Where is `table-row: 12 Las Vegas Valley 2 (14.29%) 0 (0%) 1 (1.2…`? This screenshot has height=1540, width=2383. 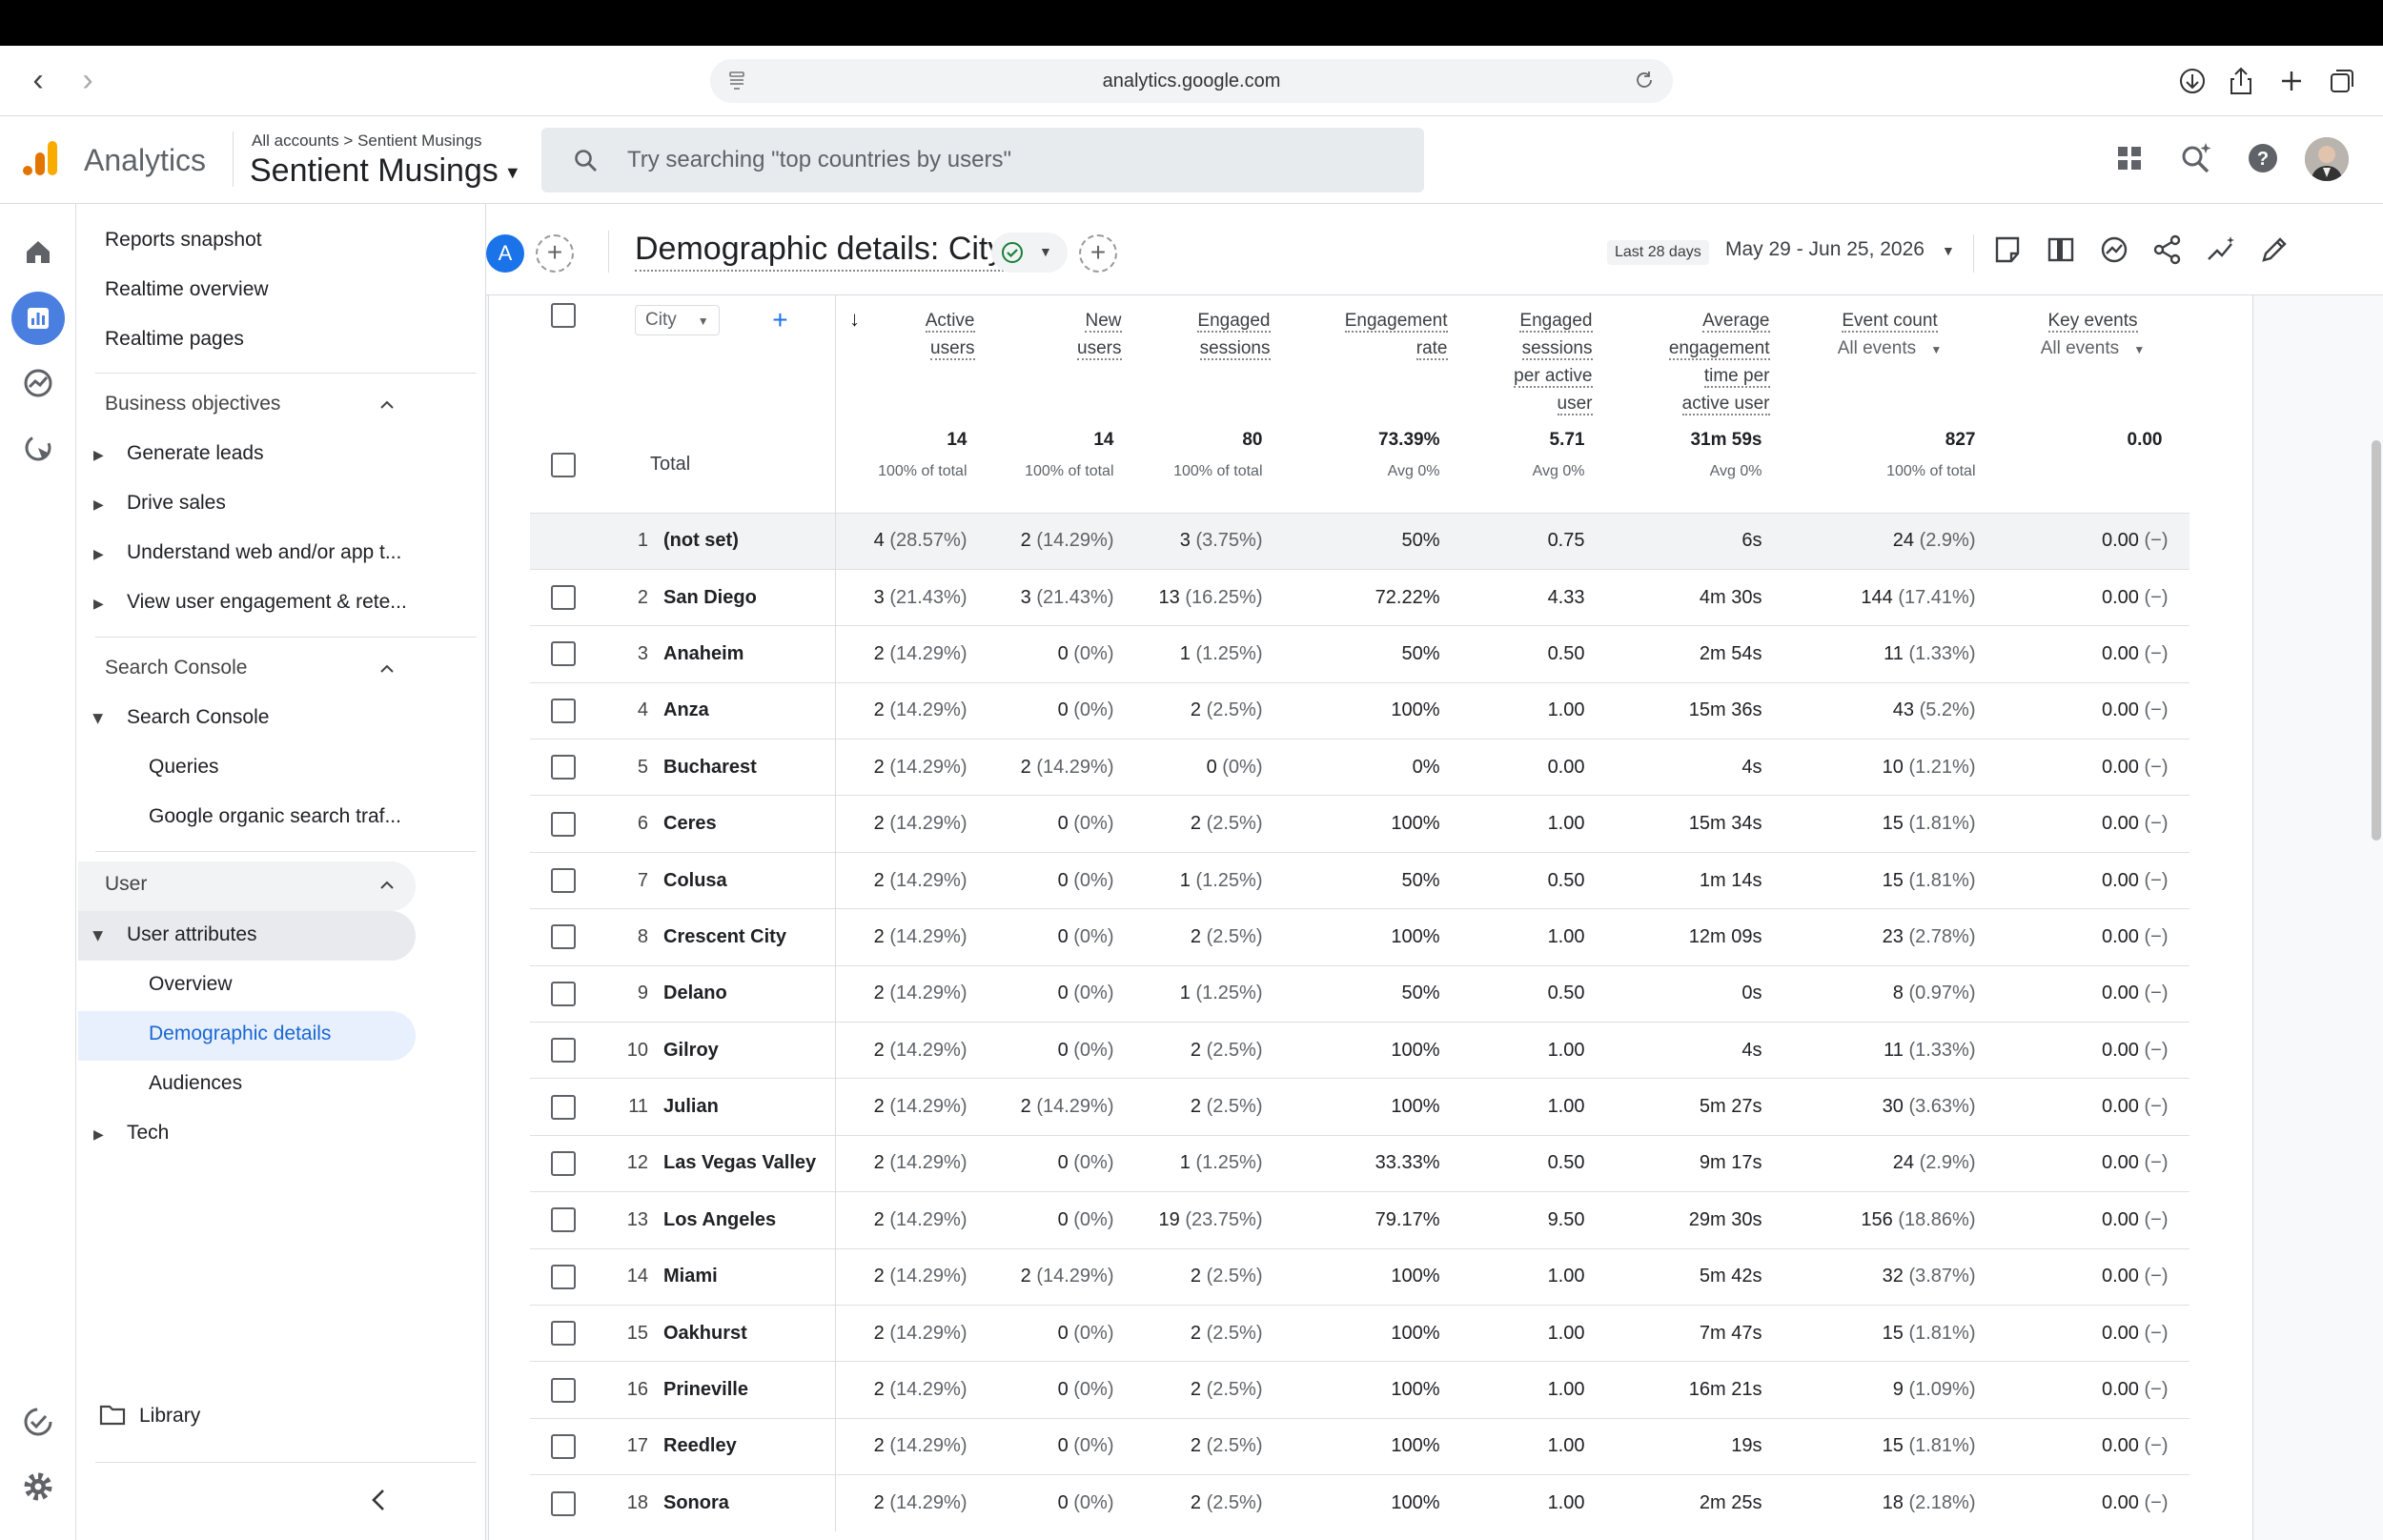
table-row: 12 Las Vegas Valley 2 (14.29%) 0 (0%) 1 (1.2… is located at coordinates (1360, 1163).